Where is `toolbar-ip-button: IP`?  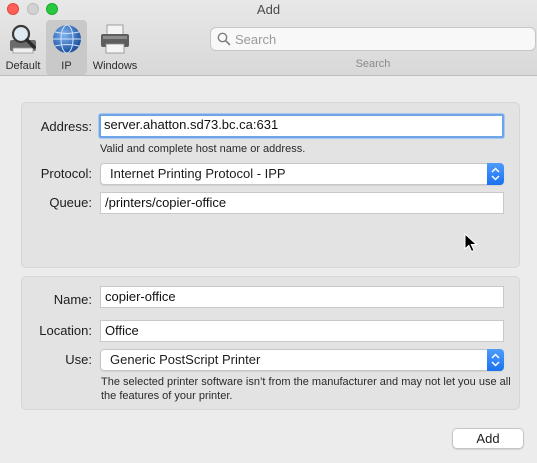 toolbar-ip-button: IP is located at coordinates (66, 47).